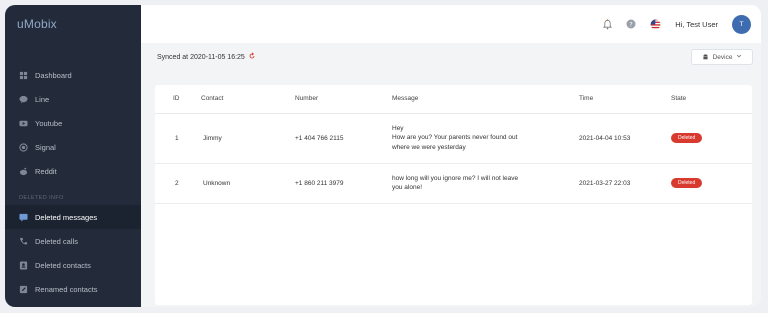  I want to click on sidebar-item-deleted-messages: Deleted messages, so click(73, 217).